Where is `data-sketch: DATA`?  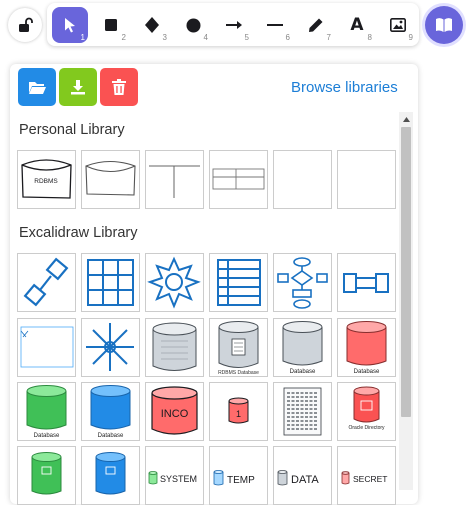
data-sketch: DATA is located at coordinates (298, 478).